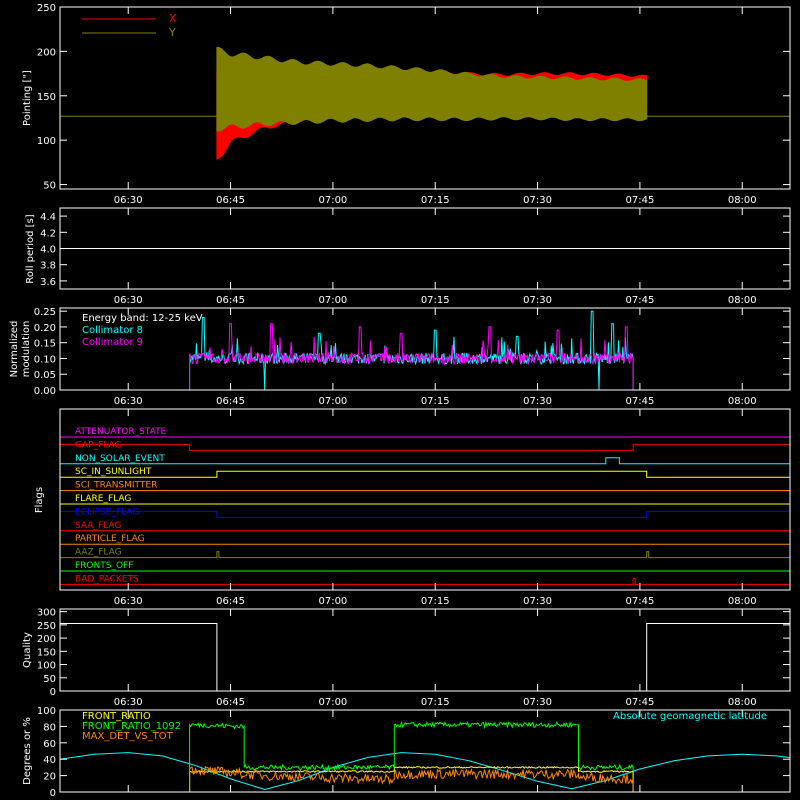 Image resolution: width=800 pixels, height=800 pixels. What do you see at coordinates (121, 432) in the screenshot?
I see `flag-label: ATTENUATOR_STATE` at bounding box center [121, 432].